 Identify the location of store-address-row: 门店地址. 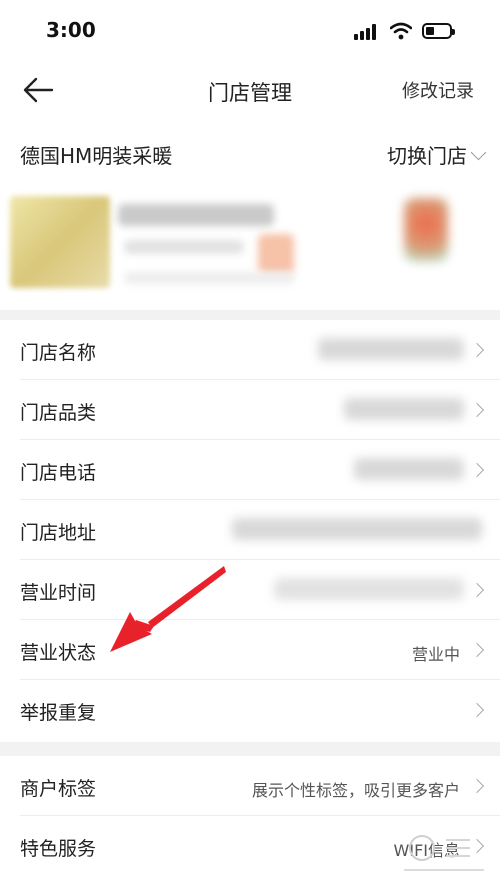
(250, 530).